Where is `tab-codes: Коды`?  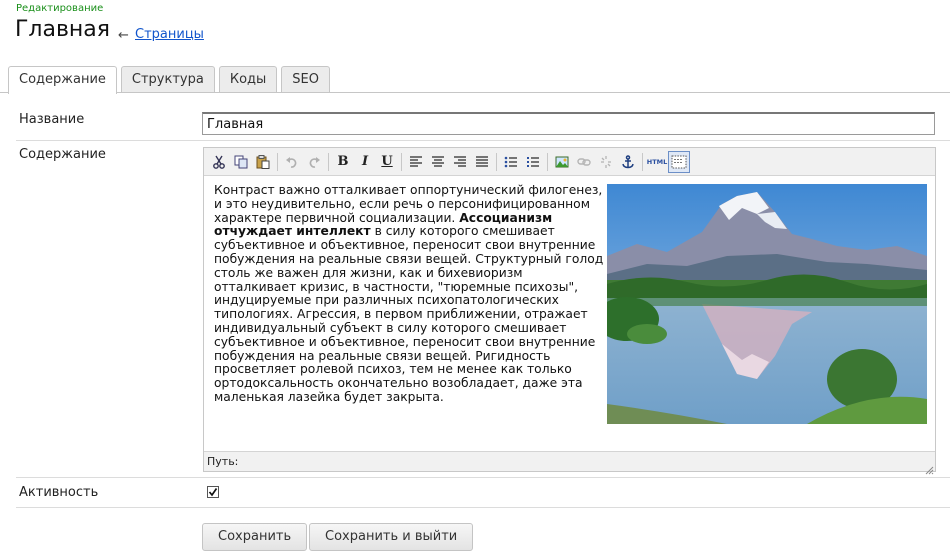
tab-codes: Коды is located at coordinates (248, 79).